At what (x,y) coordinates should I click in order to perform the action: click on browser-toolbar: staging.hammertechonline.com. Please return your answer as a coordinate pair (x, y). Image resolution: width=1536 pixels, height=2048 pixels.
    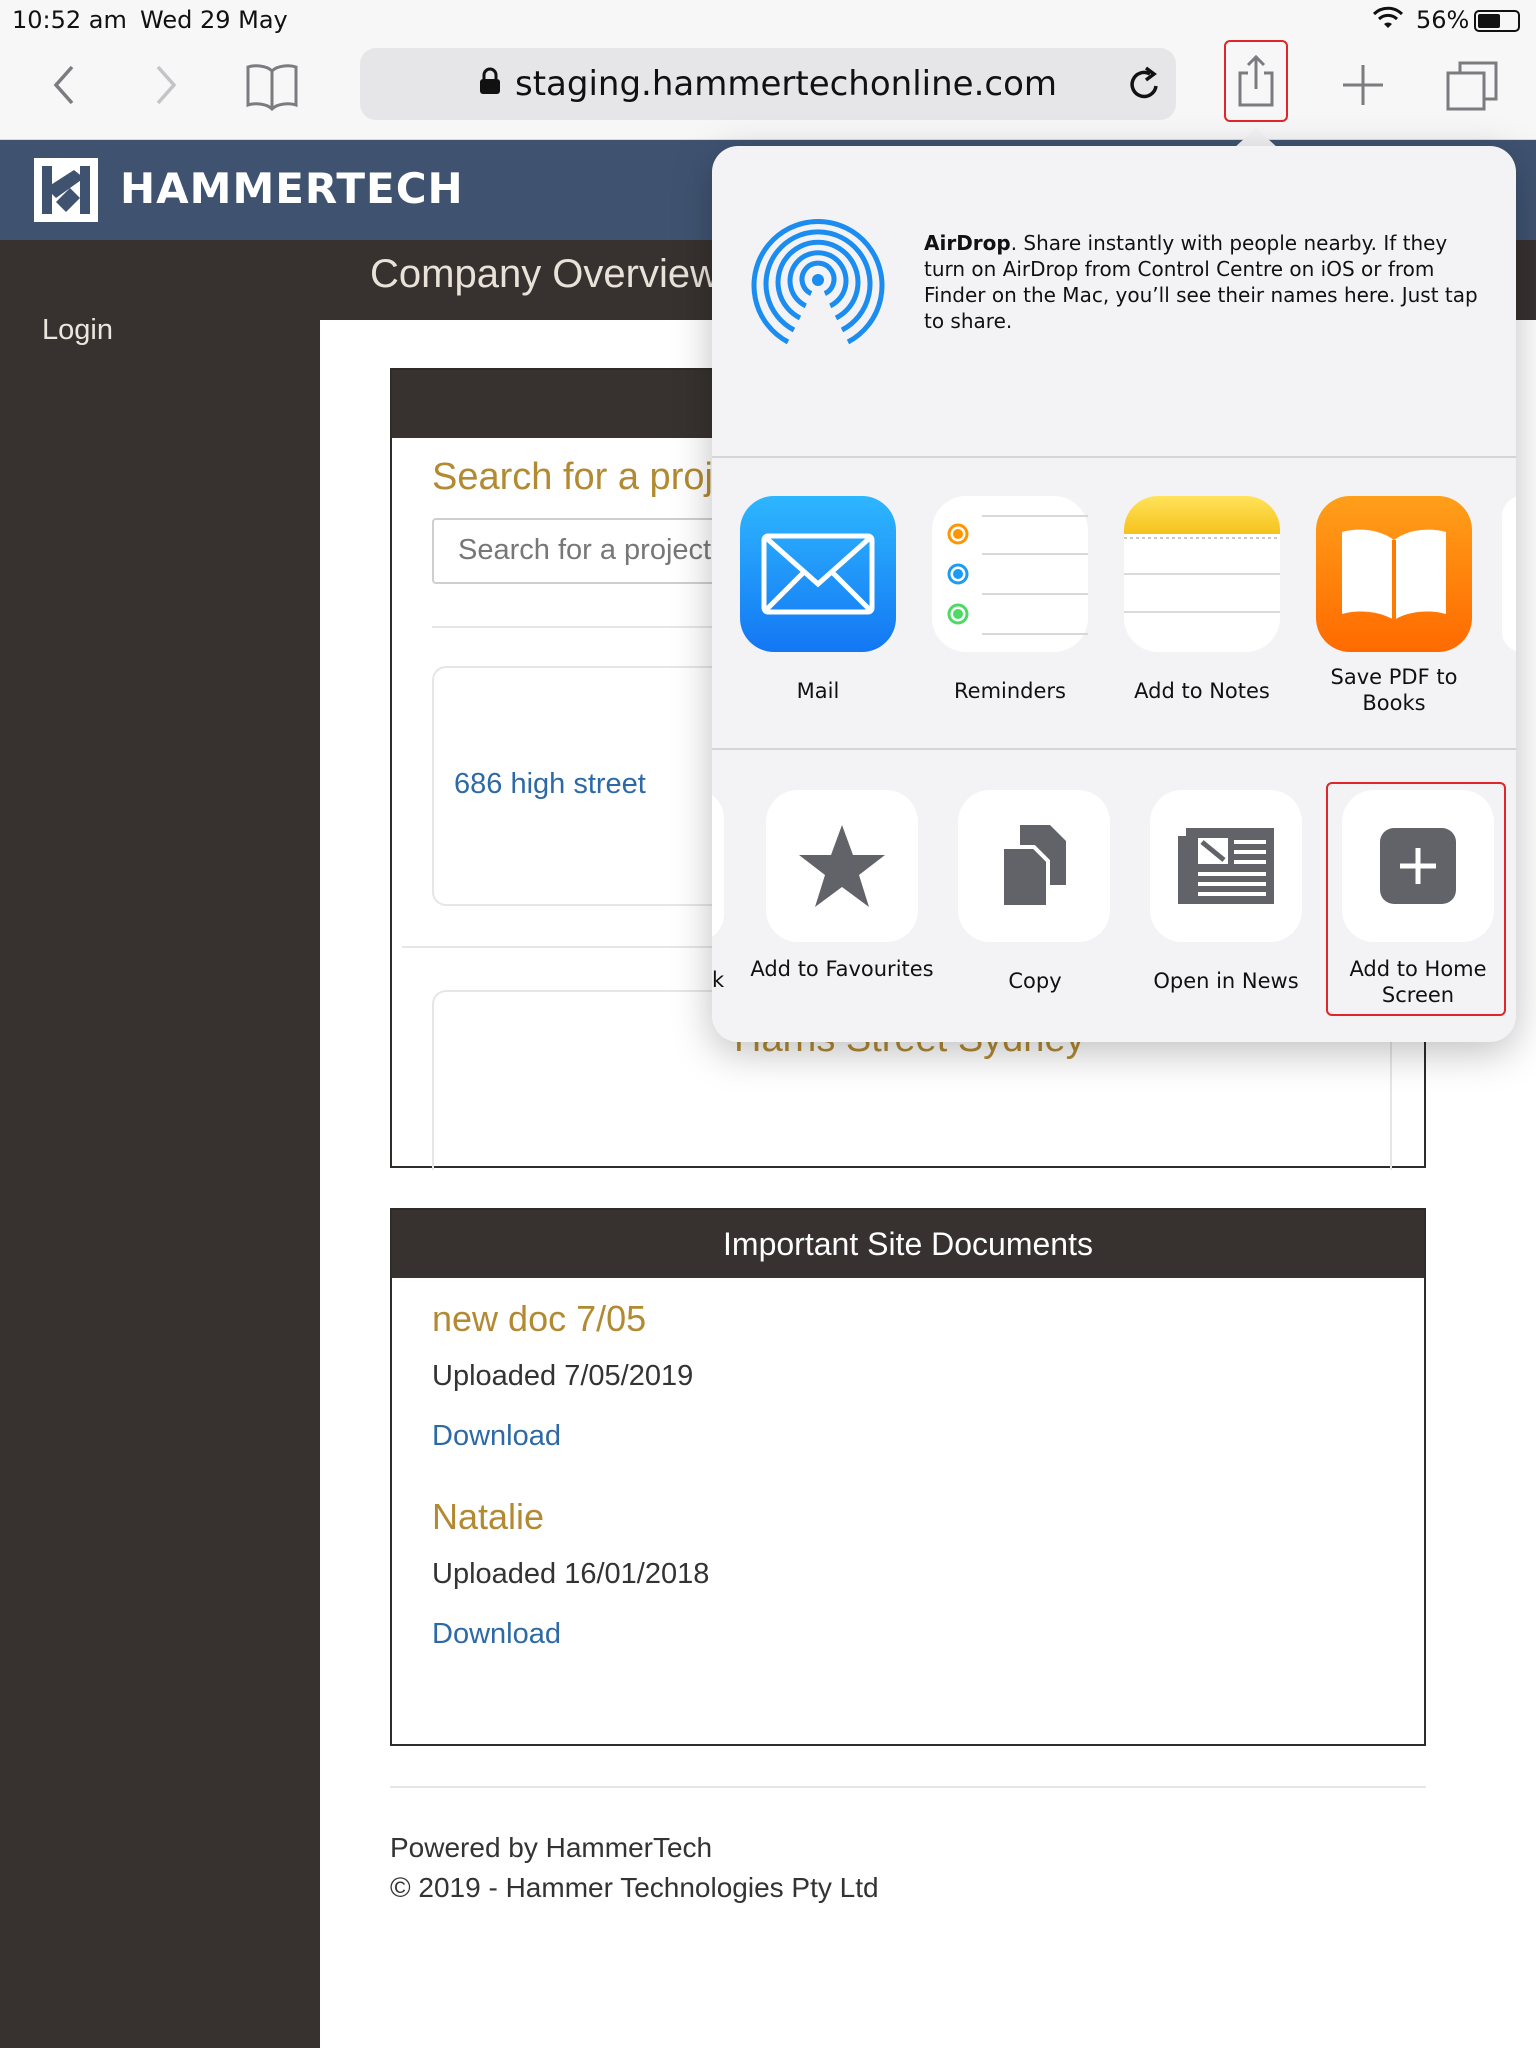
    Looking at the image, I should click on (768, 90).